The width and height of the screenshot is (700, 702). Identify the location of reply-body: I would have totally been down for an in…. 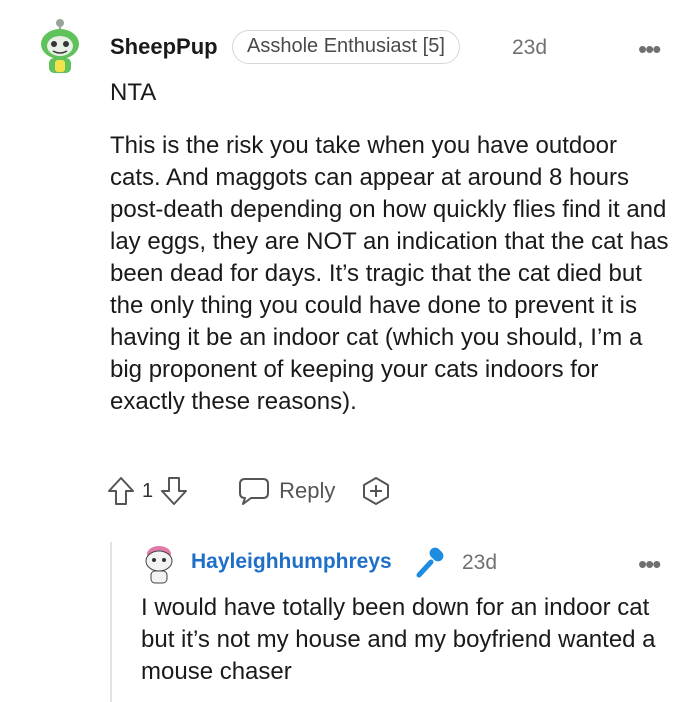
(398, 639).